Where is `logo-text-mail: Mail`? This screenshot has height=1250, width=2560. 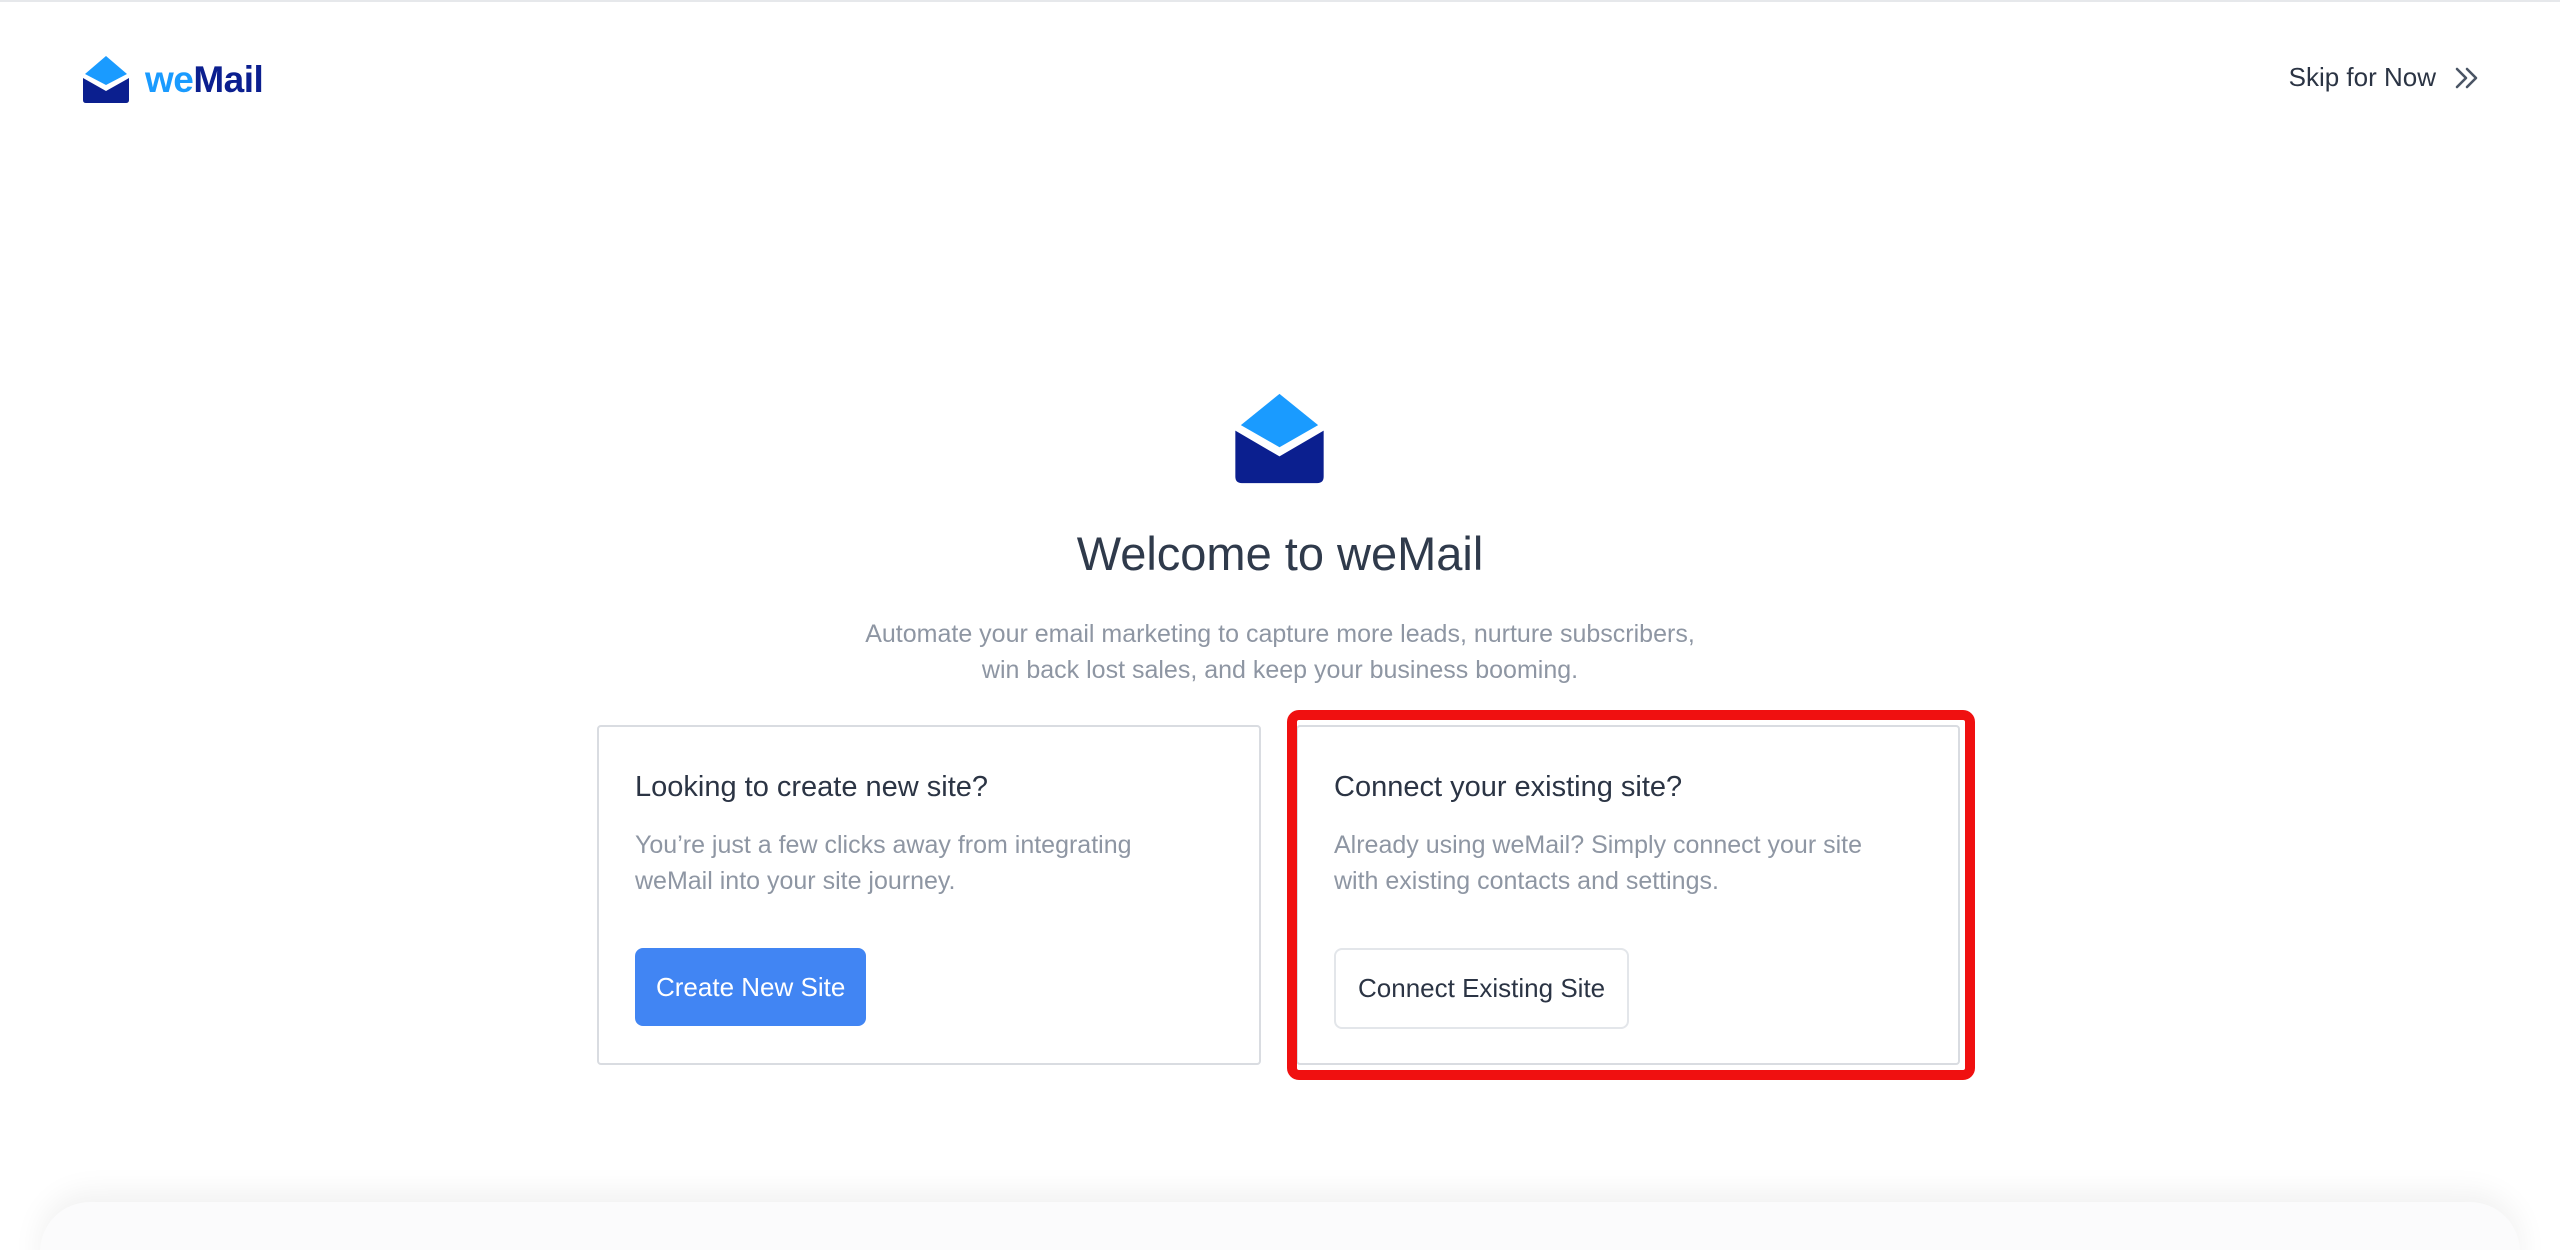
logo-text-mail: Mail is located at coordinates (228, 79).